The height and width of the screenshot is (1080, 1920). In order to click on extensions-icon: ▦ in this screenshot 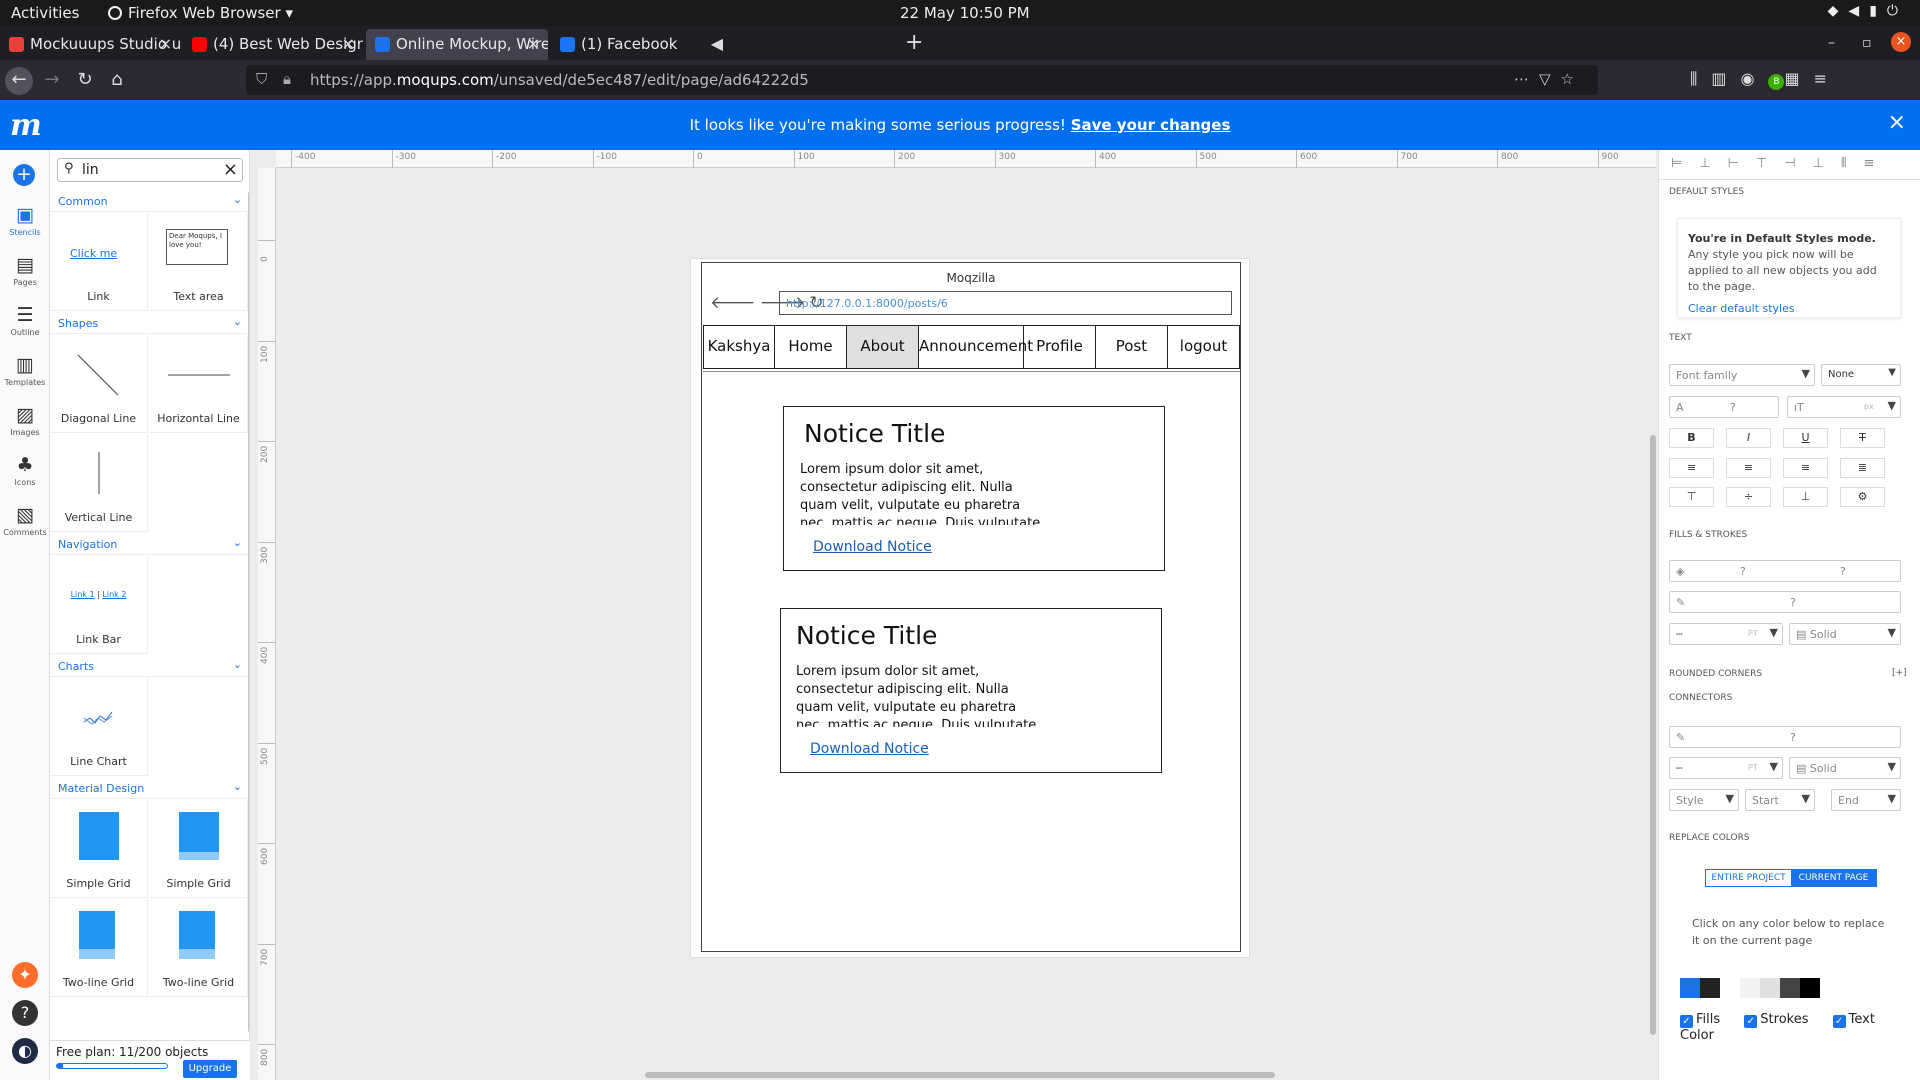, I will do `click(1798, 78)`.